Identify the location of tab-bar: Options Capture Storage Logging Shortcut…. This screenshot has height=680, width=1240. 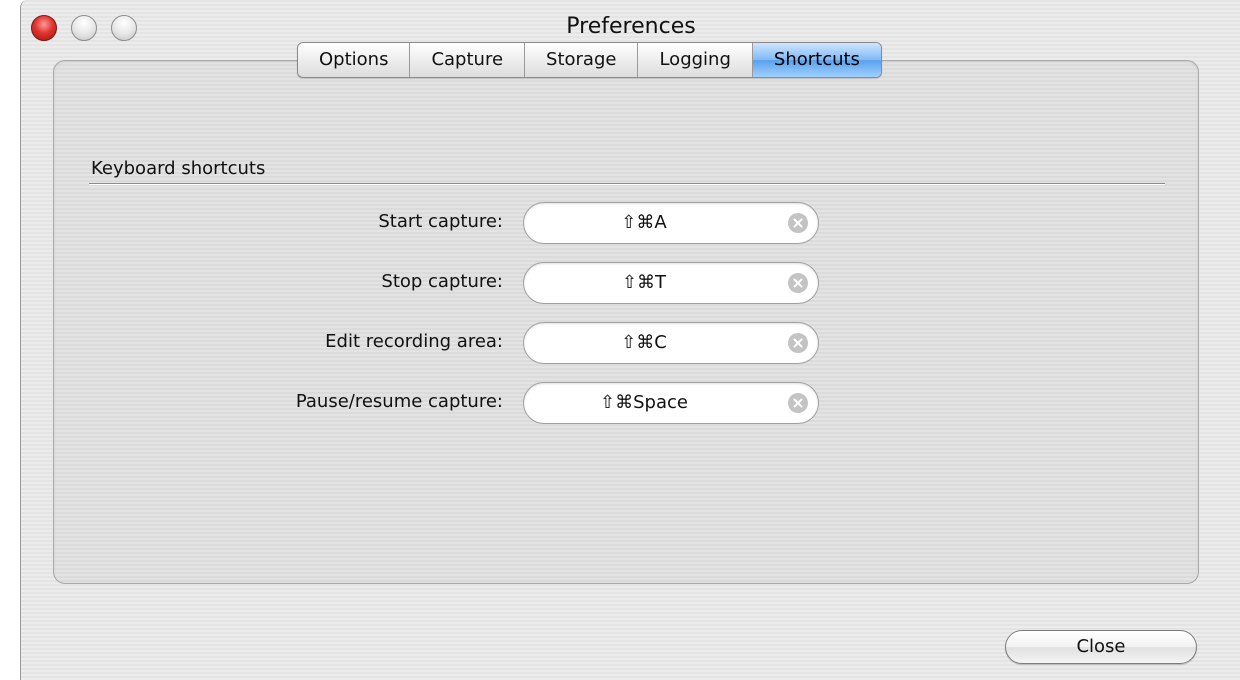
(589, 60).